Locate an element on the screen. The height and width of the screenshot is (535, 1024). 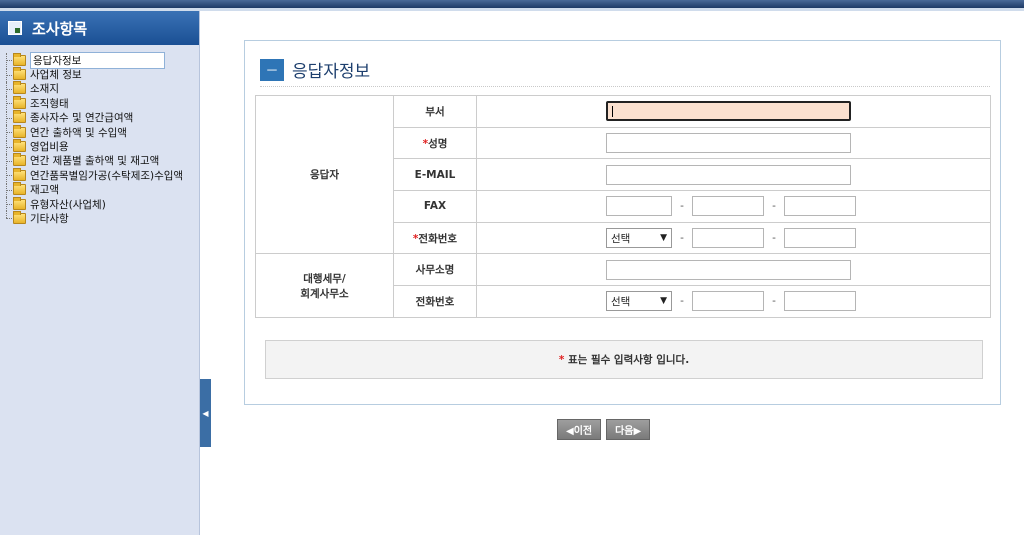
phone-label: *전화번호 is located at coordinates (435, 238).